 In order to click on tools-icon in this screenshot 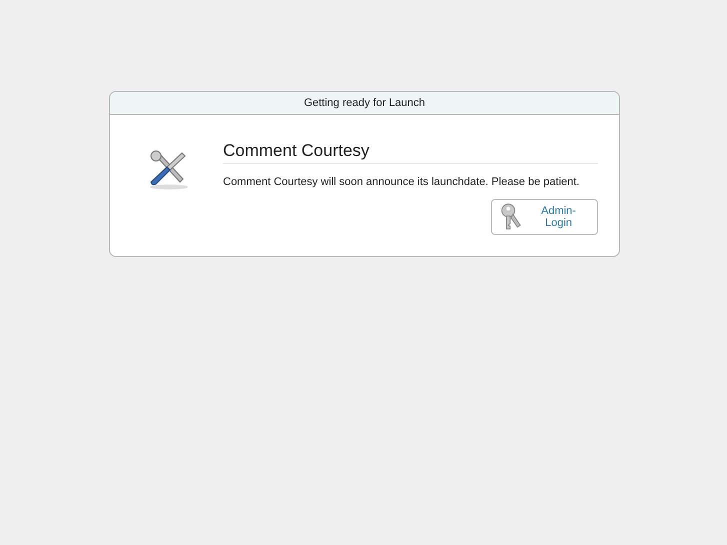, I will do `click(169, 170)`.